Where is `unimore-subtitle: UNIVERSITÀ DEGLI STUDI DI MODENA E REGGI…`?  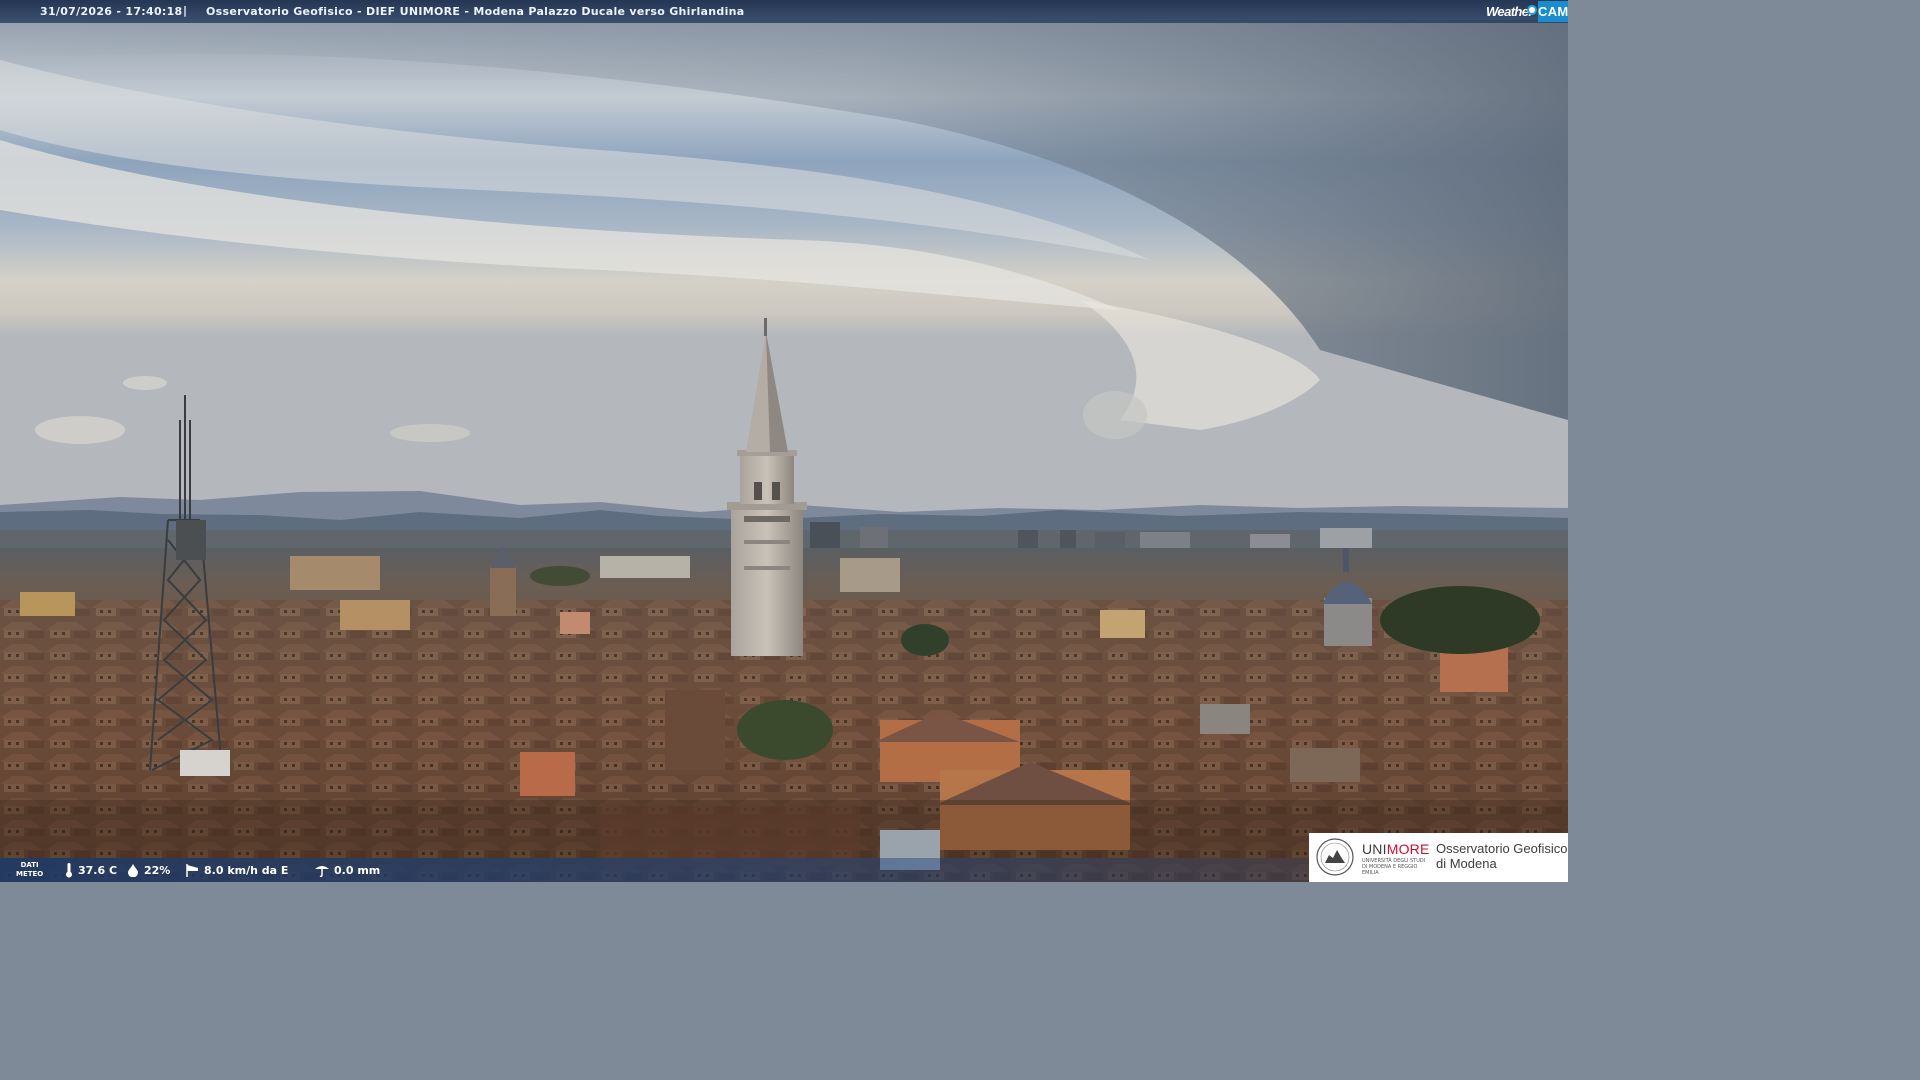 unimore-subtitle: UNIVERSITÀ DEGLI STUDI DI MODENA E REGGI… is located at coordinates (1394, 867).